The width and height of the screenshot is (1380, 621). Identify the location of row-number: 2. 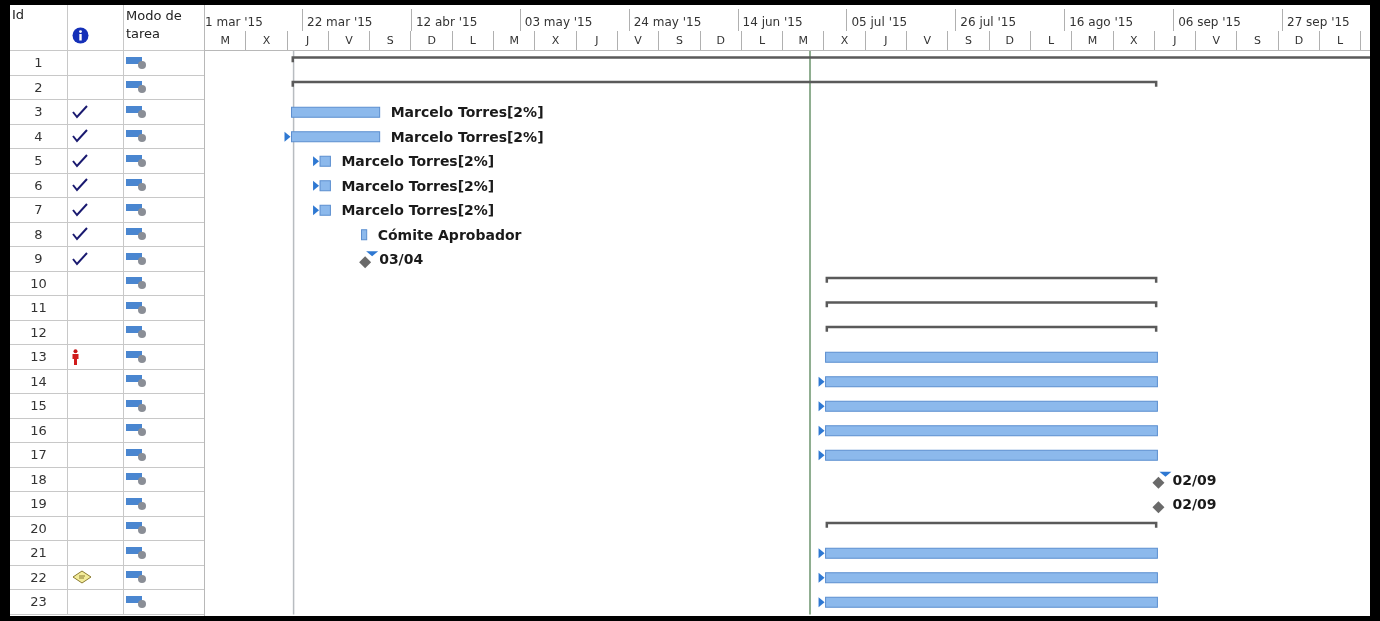
(38, 87).